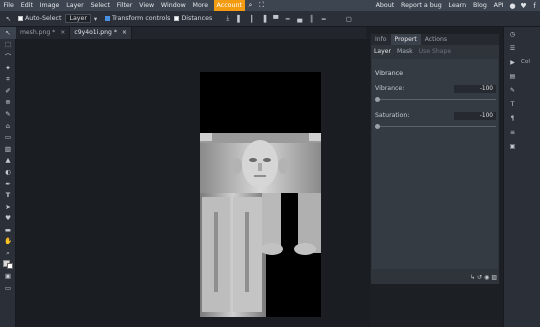 The image size is (540, 327). I want to click on screen-mode-icon: ▭, so click(8, 288).